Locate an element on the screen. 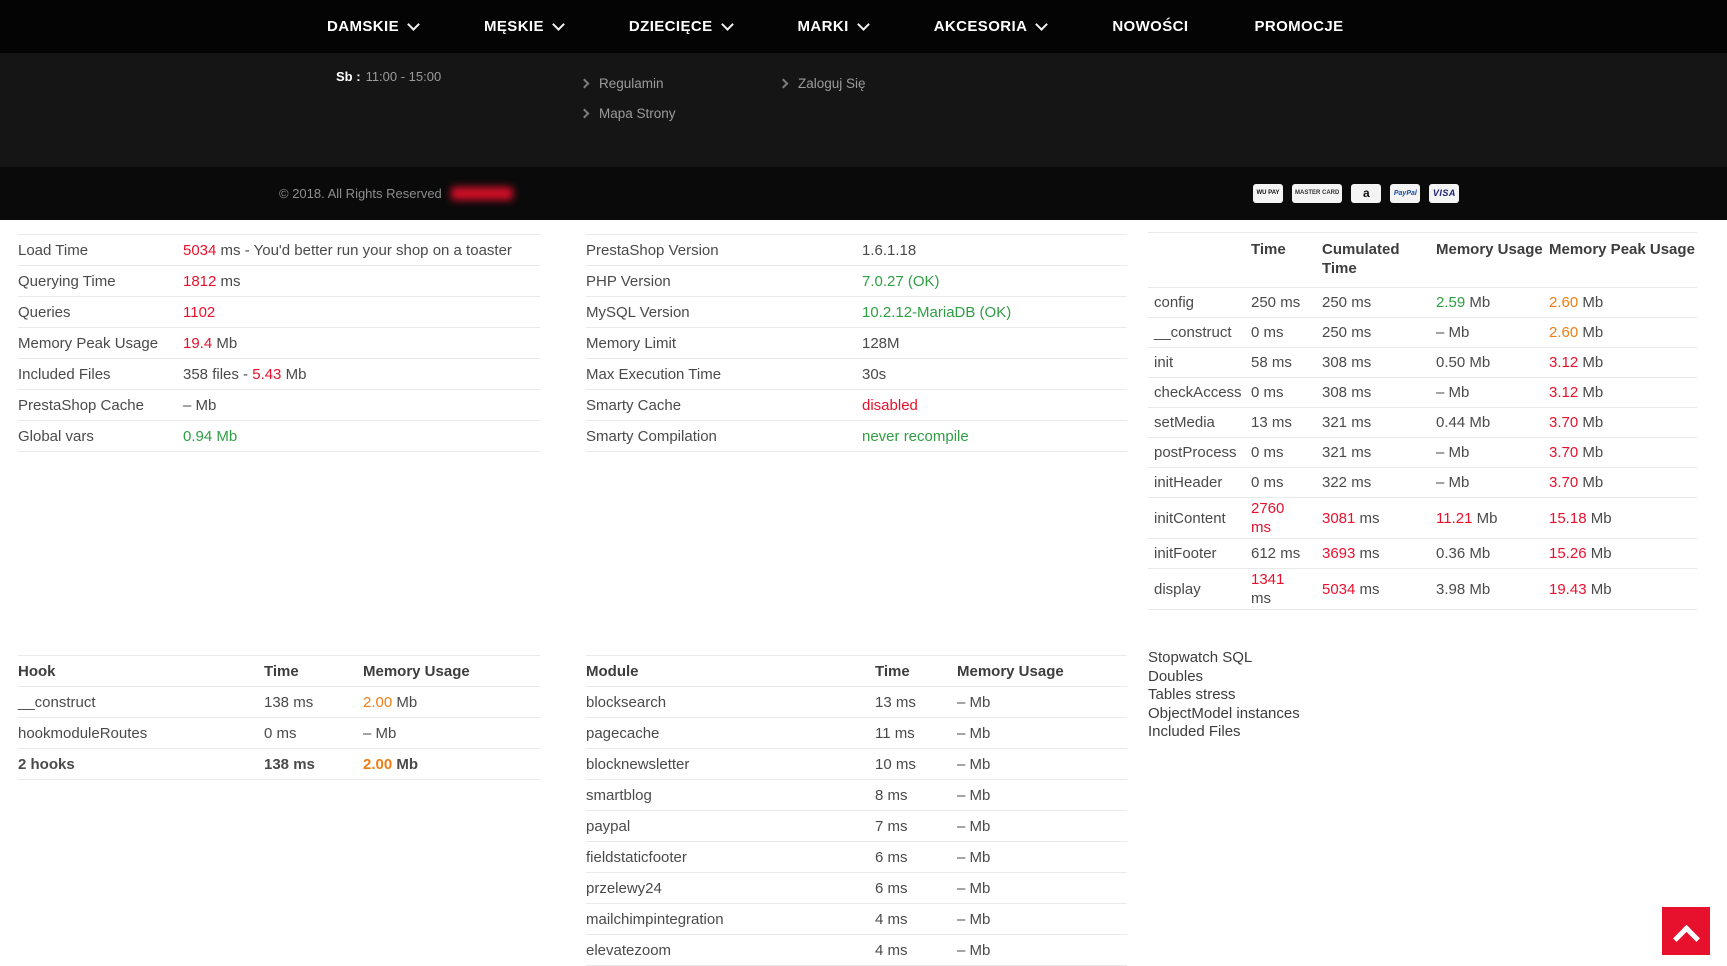  row-value: 1.6.1.18 is located at coordinates (994, 250).